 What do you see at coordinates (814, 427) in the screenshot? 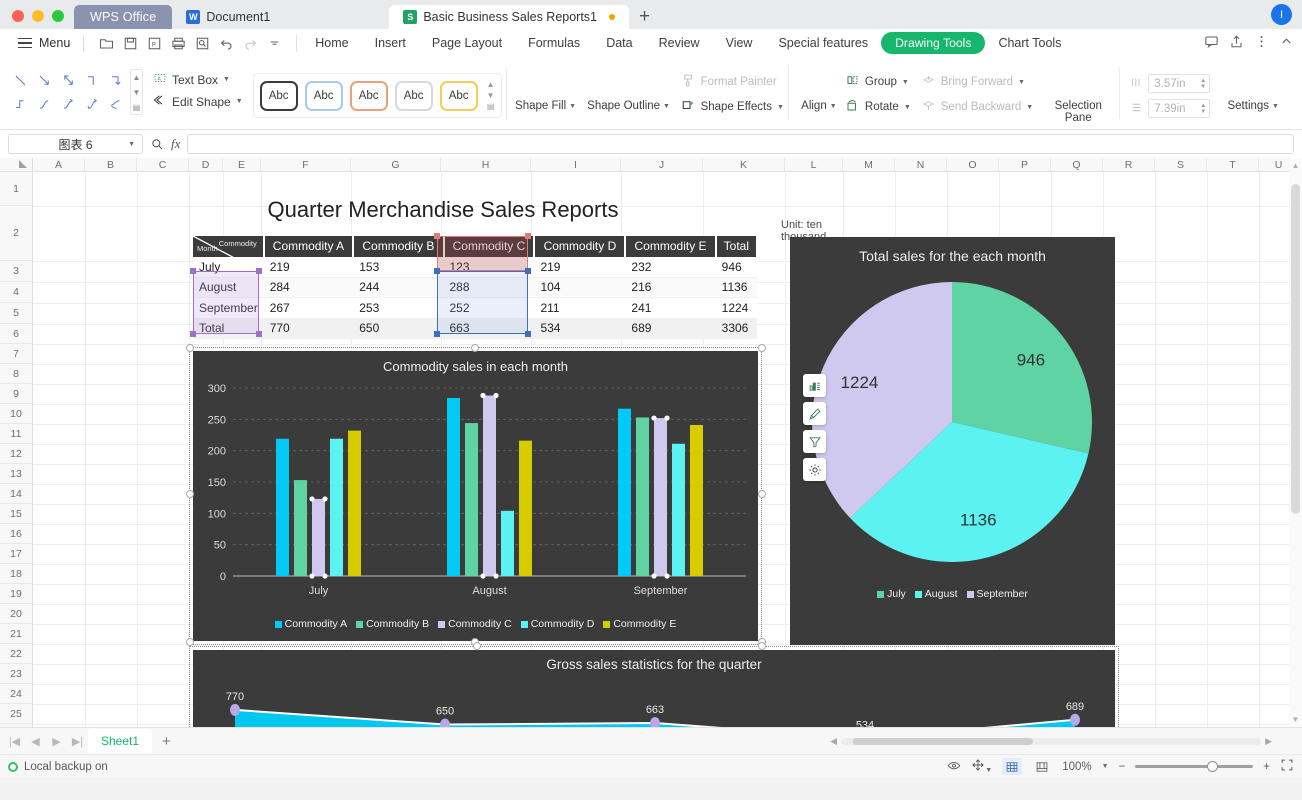
I see `chart-quick-tools` at bounding box center [814, 427].